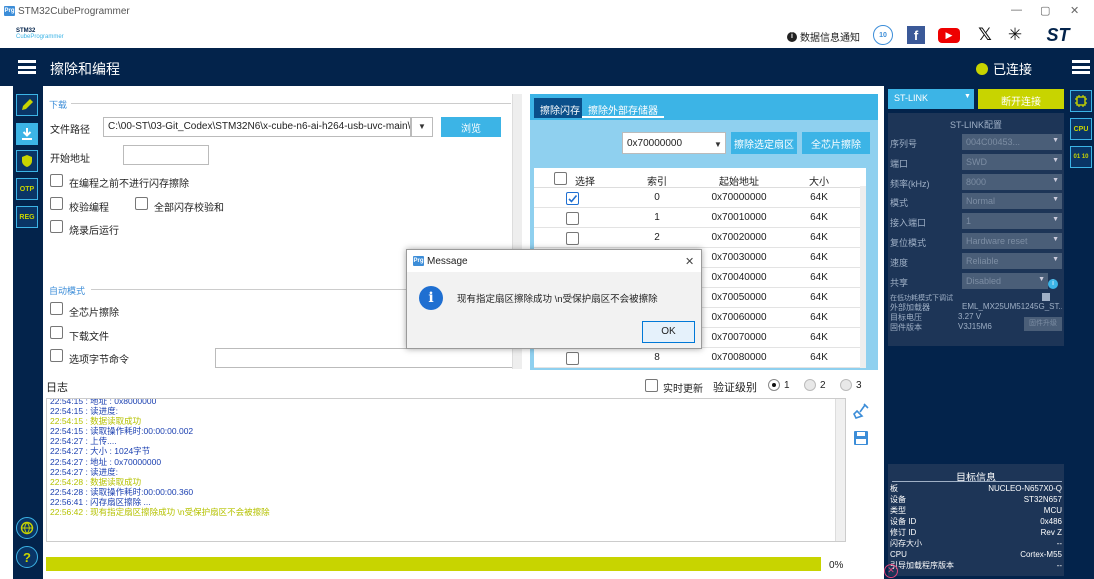 This screenshot has height=579, width=1094. What do you see at coordinates (1081, 157) in the screenshot?
I see `binary-button: 01 10` at bounding box center [1081, 157].